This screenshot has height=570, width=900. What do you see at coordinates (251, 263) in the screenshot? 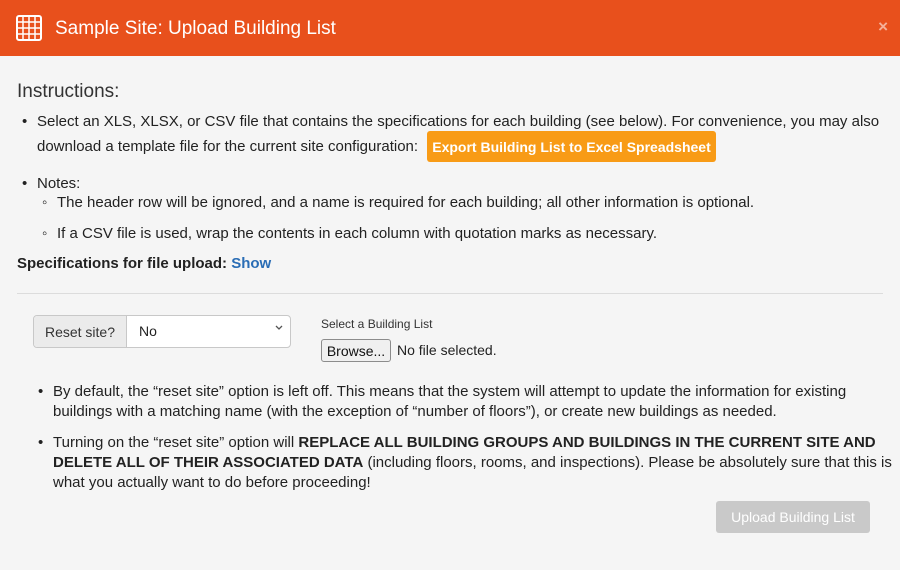
I see `specifications-show-link: Show` at bounding box center [251, 263].